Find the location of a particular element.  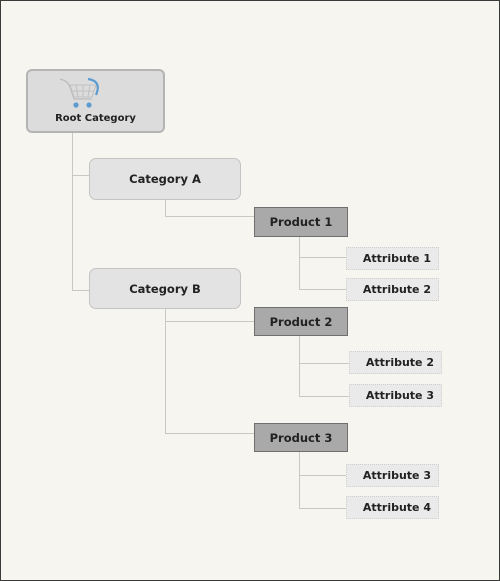

product-node: Product 3 is located at coordinates (301, 437).